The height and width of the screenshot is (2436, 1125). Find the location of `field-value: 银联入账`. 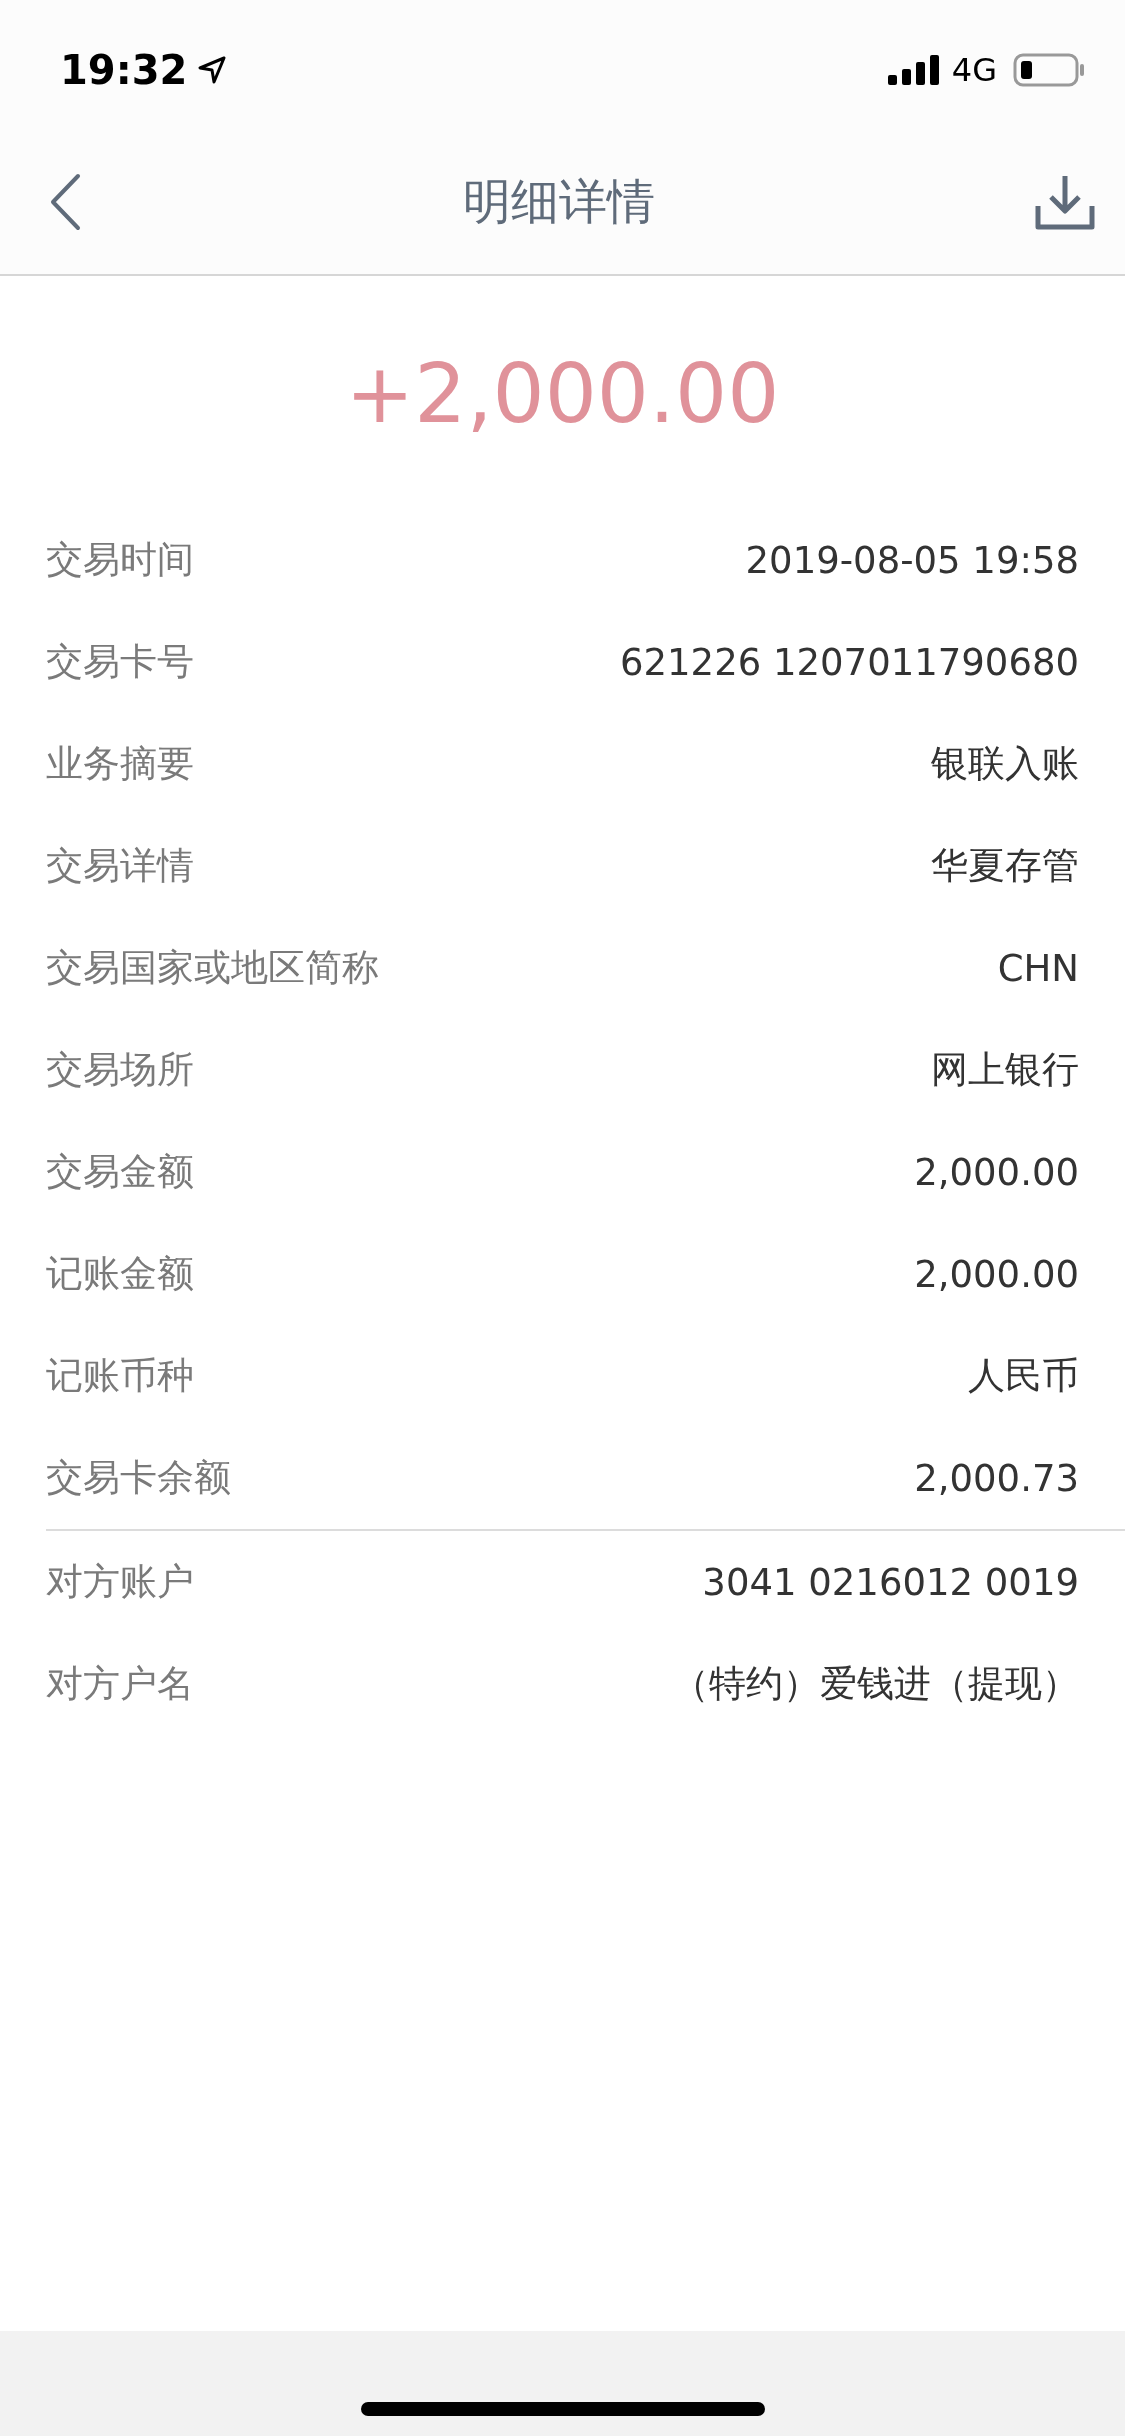

field-value: 银联入账 is located at coordinates (1005, 764).